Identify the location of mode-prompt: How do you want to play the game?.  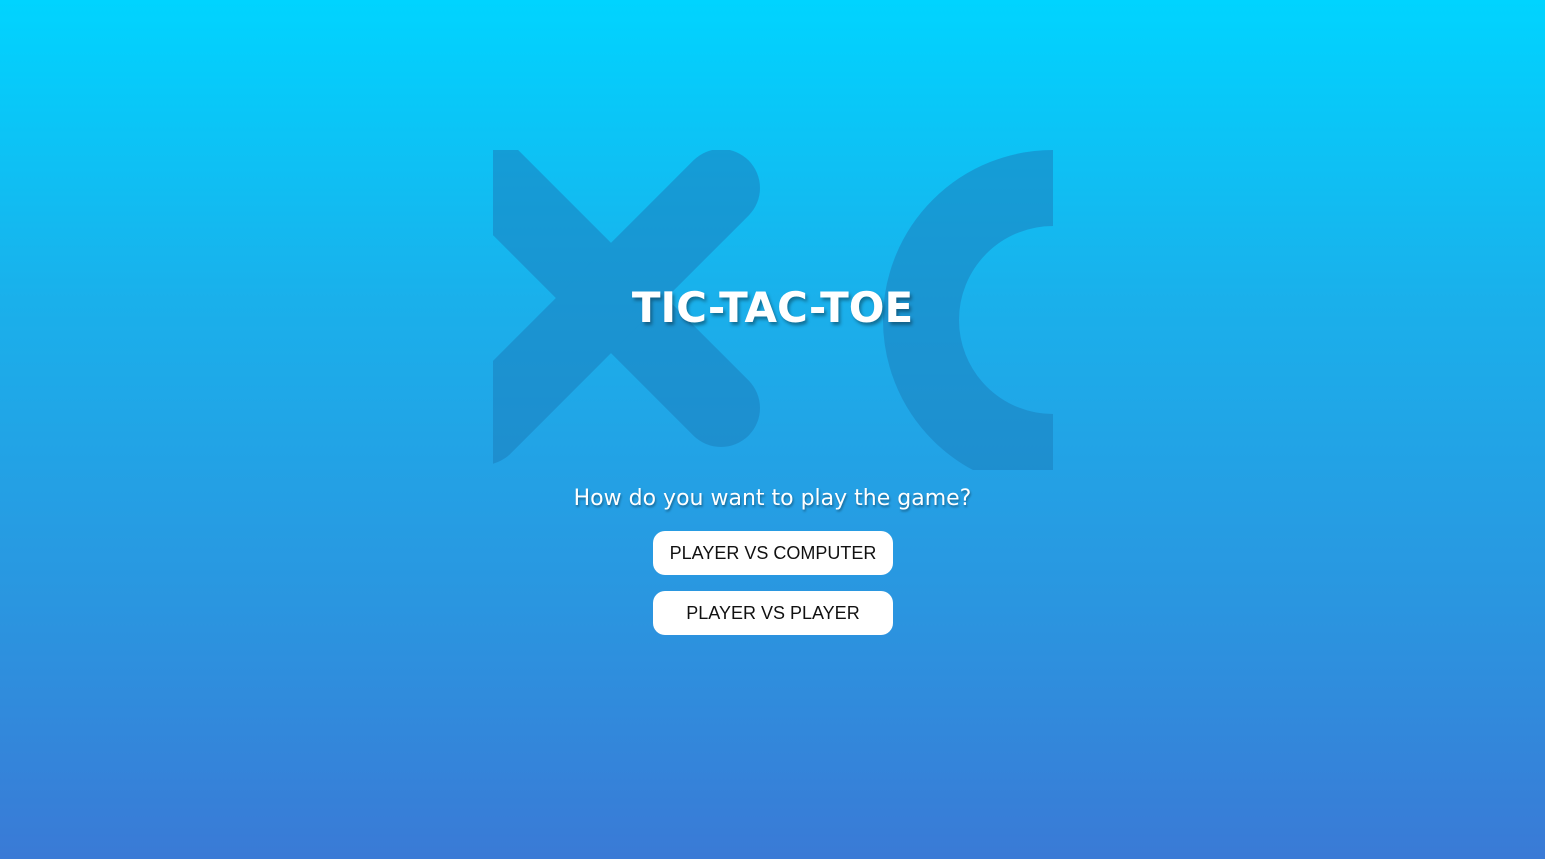
(772, 498).